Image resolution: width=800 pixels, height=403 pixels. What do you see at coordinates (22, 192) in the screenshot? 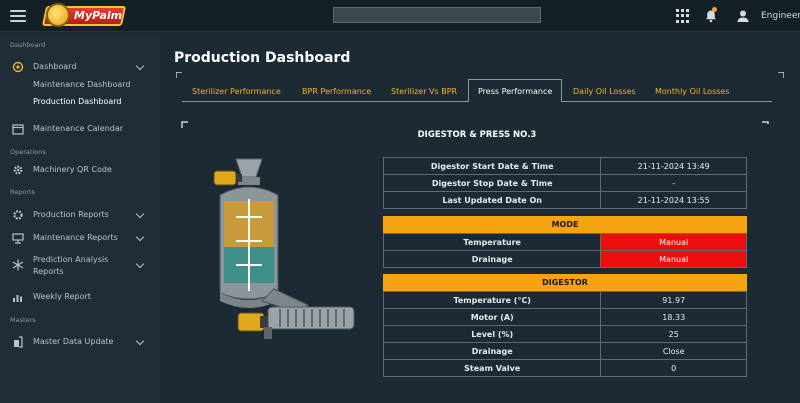
I see `section-label-reports: Reports` at bounding box center [22, 192].